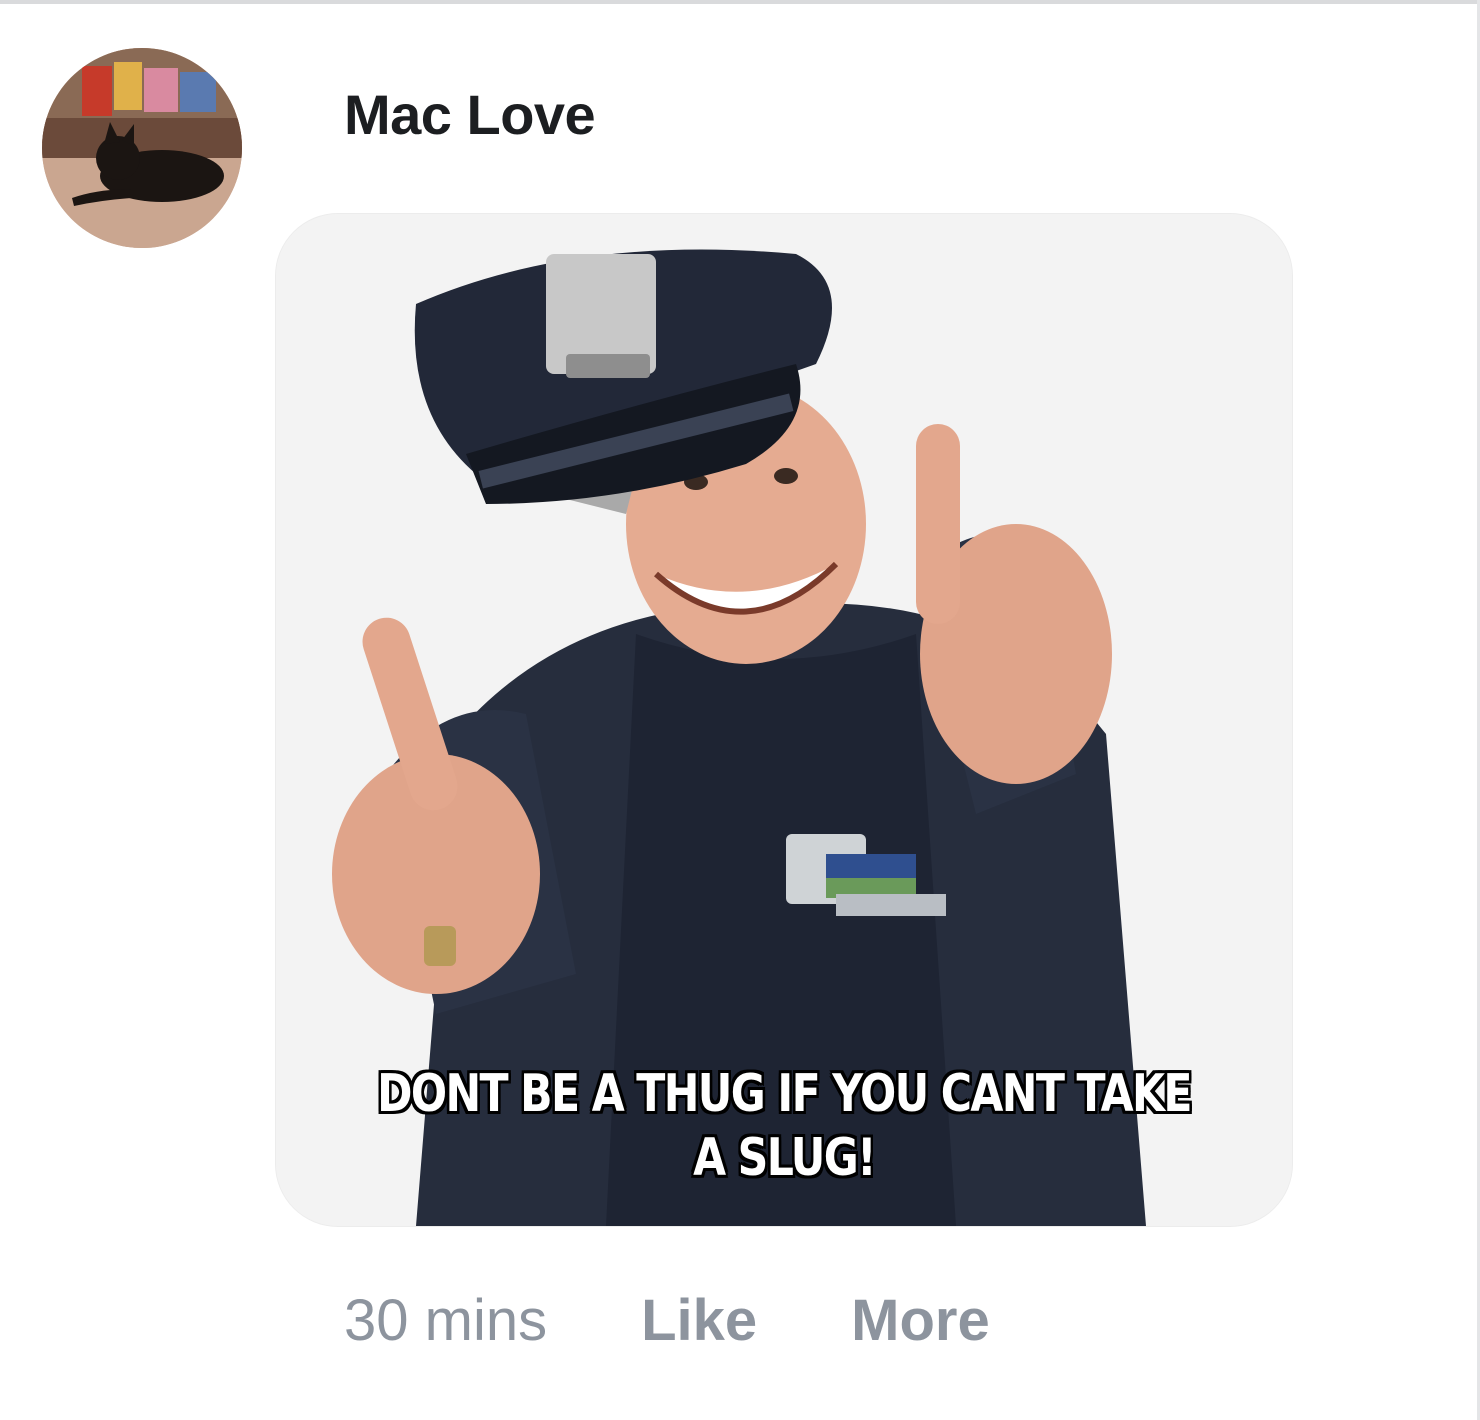 The image size is (1480, 1420). What do you see at coordinates (784, 1158) in the screenshot?
I see `meme-caption-line-2: A SLUG!` at bounding box center [784, 1158].